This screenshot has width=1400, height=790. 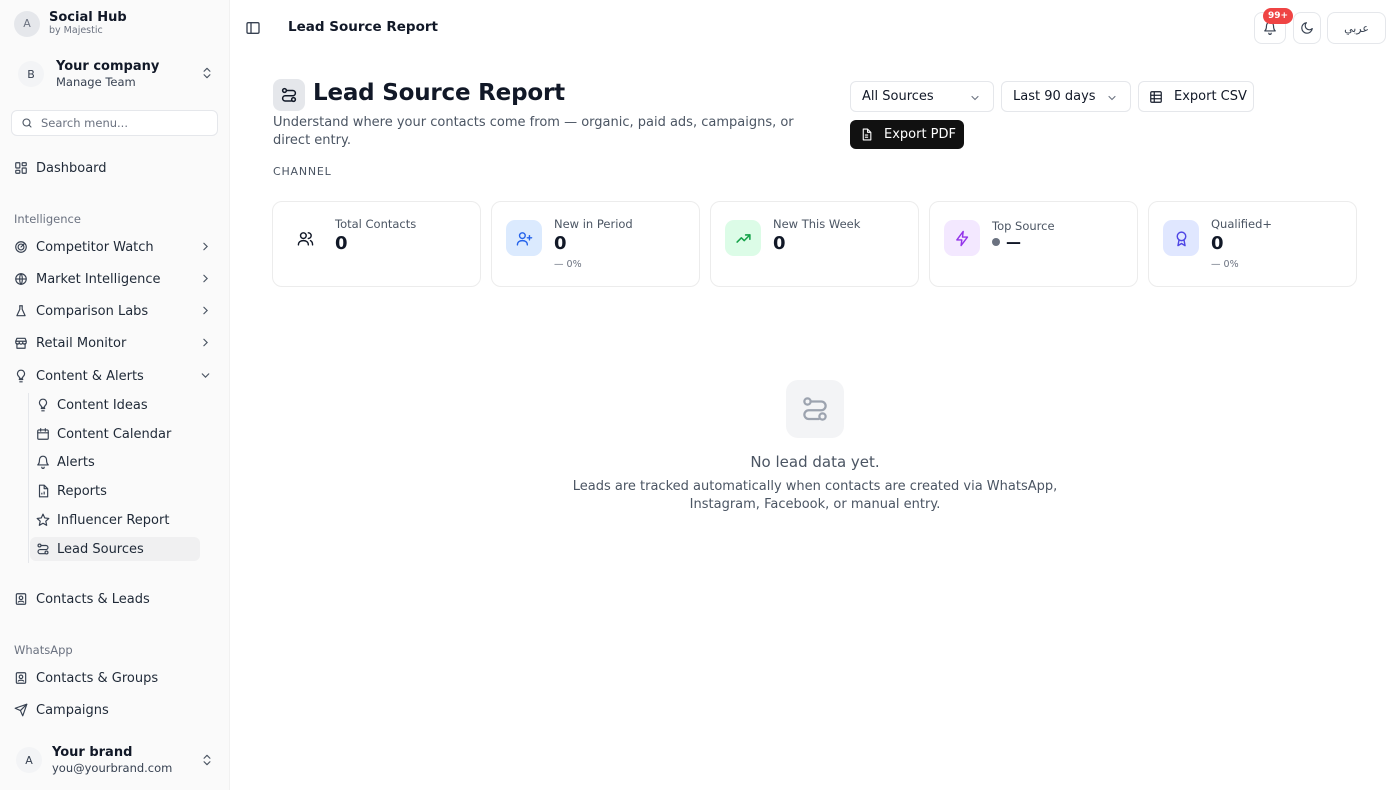 I want to click on stat-card-top-source: Top Source —, so click(x=1033, y=244).